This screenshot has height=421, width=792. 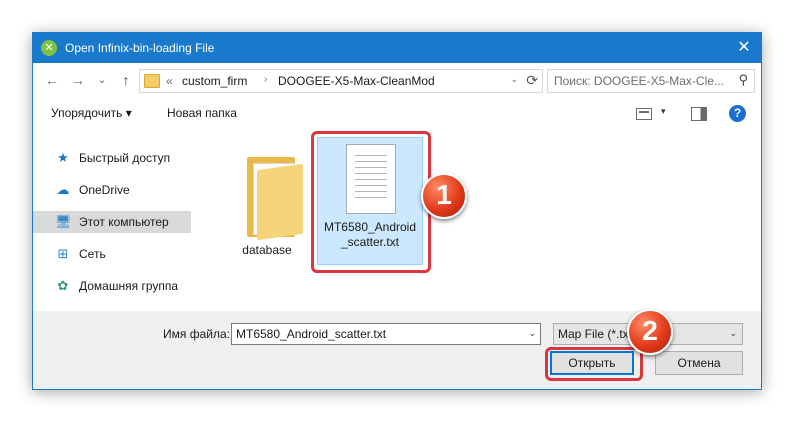 I want to click on sidebar-item-label: Быстрый доступ, so click(x=125, y=158).